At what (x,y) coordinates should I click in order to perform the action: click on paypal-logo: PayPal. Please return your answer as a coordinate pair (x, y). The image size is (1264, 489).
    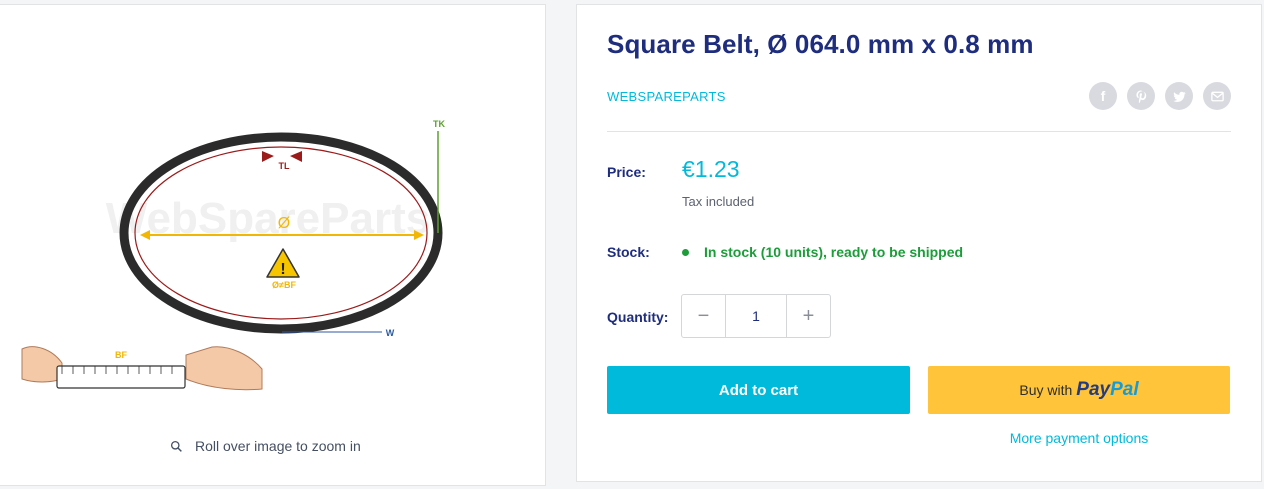
    Looking at the image, I should click on (1107, 389).